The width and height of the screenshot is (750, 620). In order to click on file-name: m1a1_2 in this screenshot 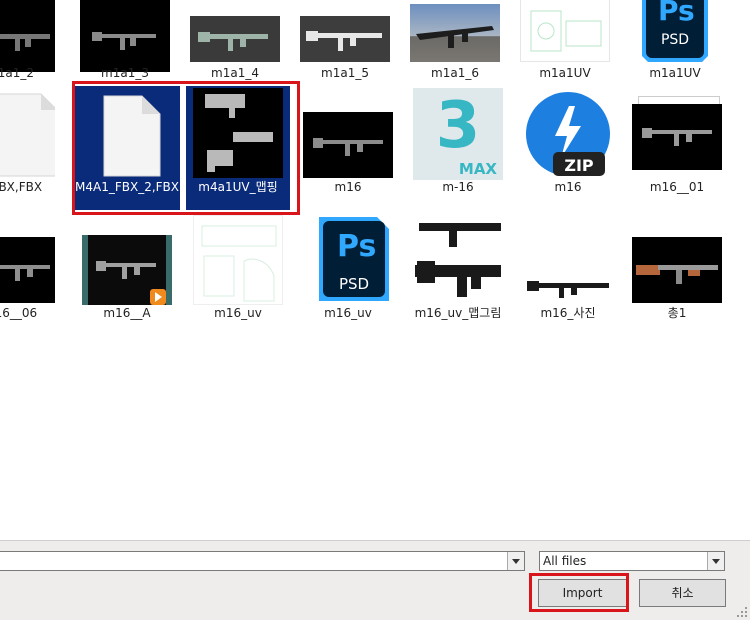, I will do `click(17, 73)`.